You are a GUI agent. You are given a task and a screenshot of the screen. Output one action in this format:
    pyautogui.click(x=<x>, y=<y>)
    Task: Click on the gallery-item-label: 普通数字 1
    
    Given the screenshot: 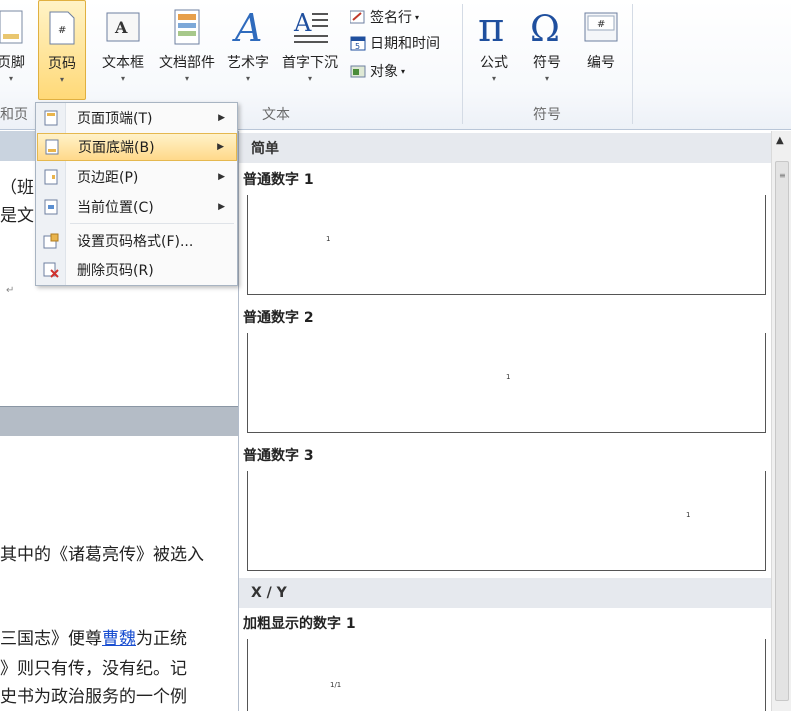 What is the action you would take?
    pyautogui.click(x=278, y=180)
    